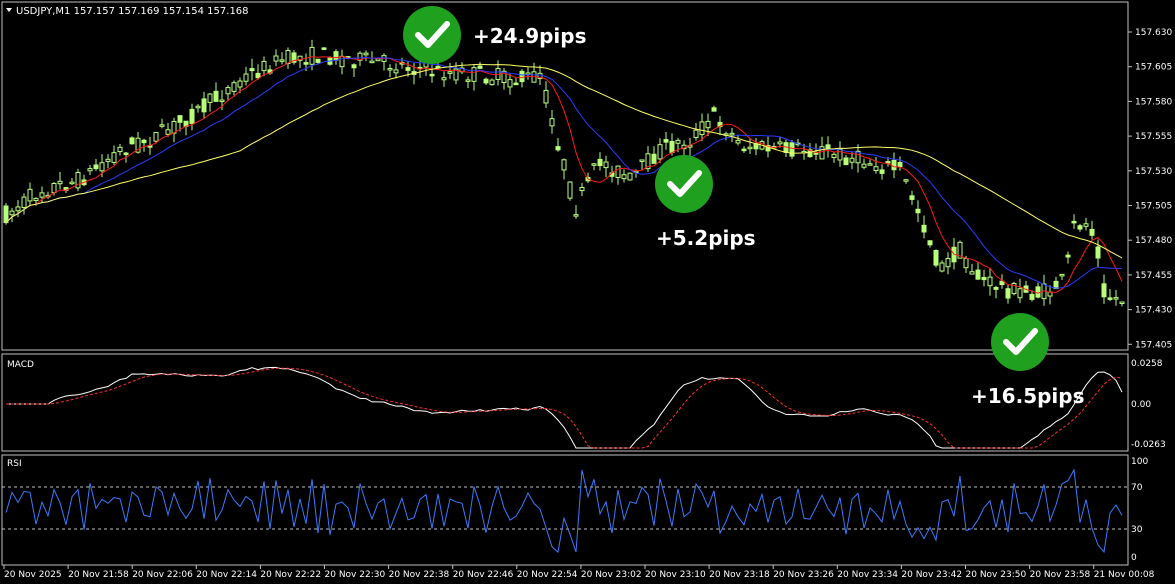 This screenshot has height=584, width=1175. Describe the element at coordinates (1124, 575) in the screenshot. I see `time-tick-label: 21 Nov 00:08` at that location.